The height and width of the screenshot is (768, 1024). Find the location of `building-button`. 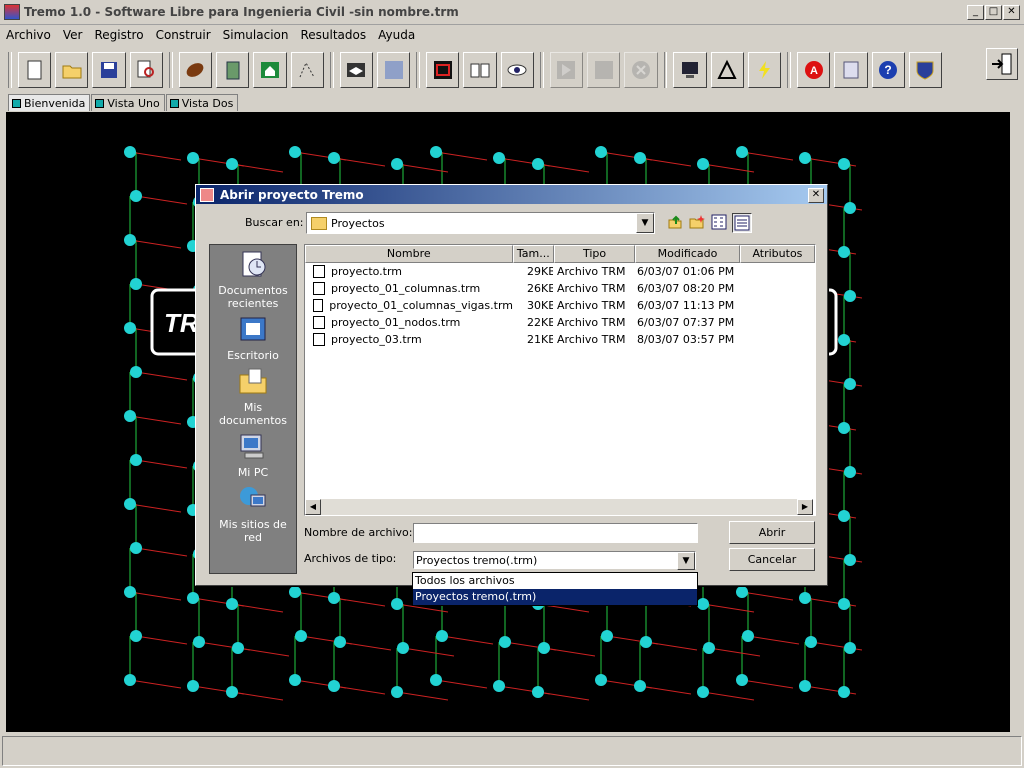

building-button is located at coordinates (233, 70).